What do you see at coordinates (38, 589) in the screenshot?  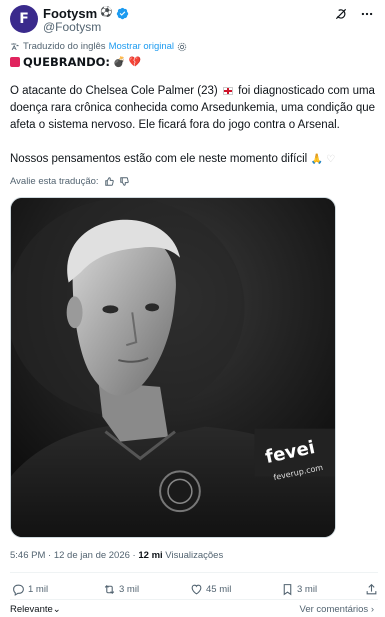 I see `reply-count: 1 mil` at bounding box center [38, 589].